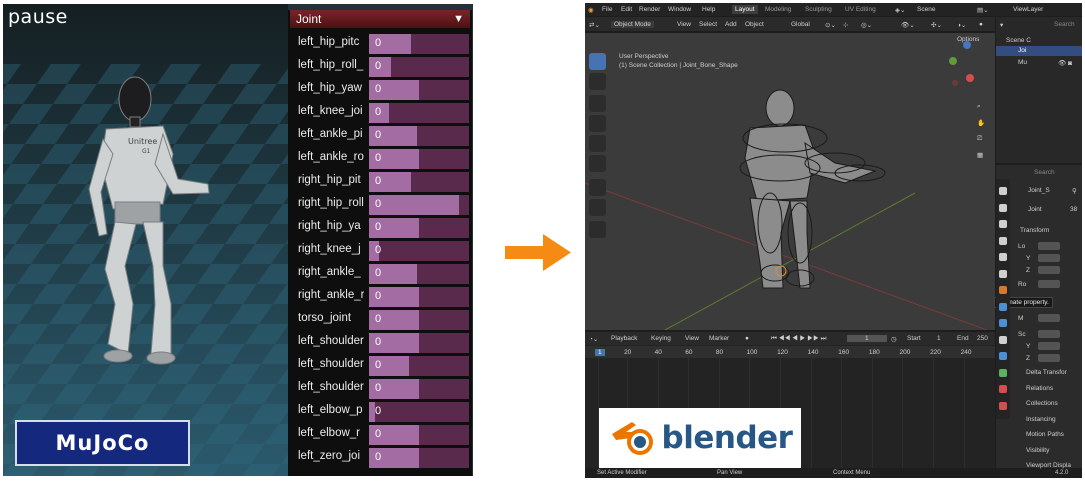  I want to click on scene-icon: ◈⌄, so click(900, 10).